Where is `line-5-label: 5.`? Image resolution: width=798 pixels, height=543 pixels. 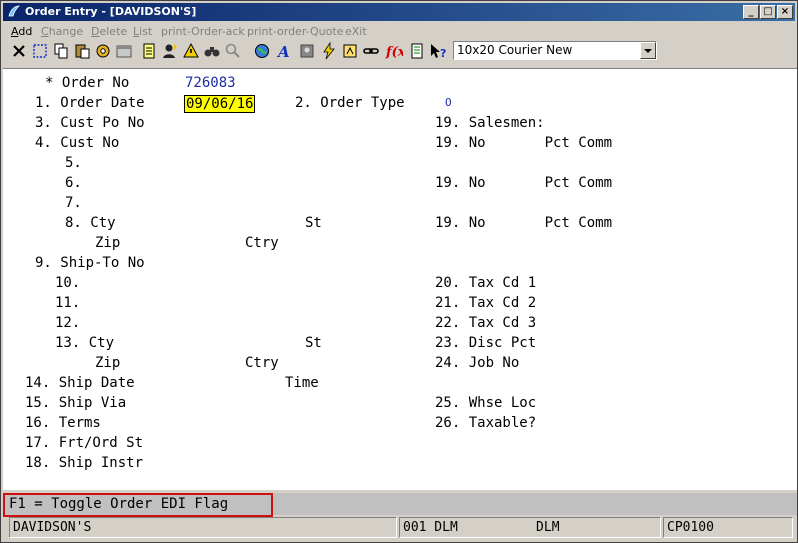
line-5-label: 5. is located at coordinates (73, 163).